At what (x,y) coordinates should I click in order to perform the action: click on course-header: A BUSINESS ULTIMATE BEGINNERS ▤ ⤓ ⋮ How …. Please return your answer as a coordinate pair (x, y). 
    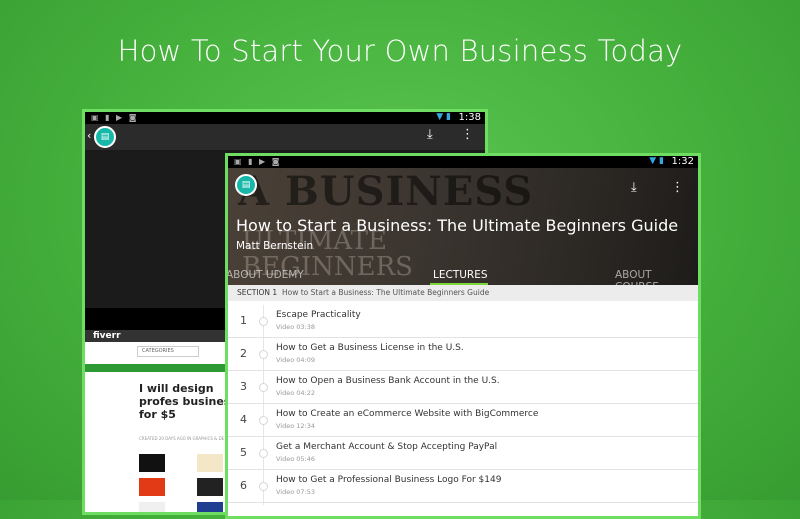
    Looking at the image, I should click on (463, 226).